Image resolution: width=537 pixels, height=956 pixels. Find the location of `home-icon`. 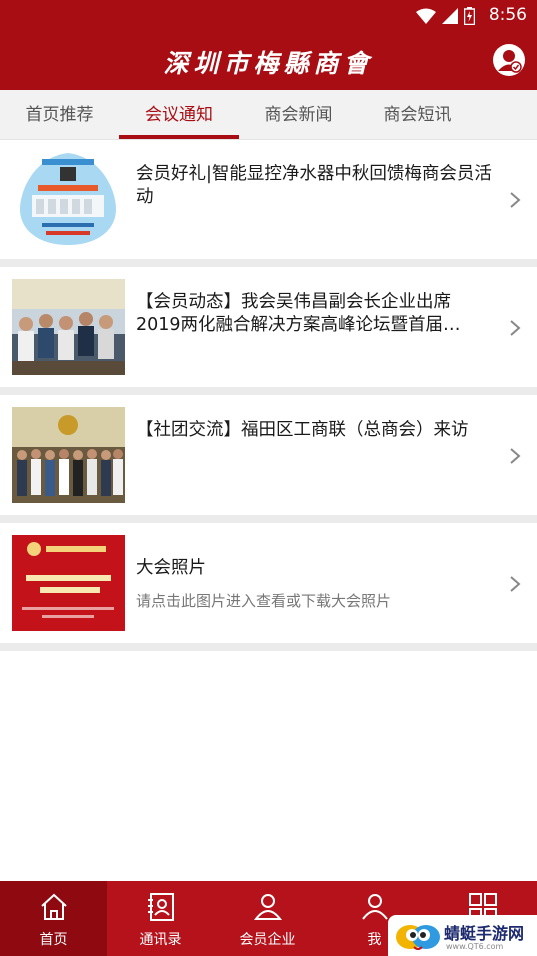

home-icon is located at coordinates (53, 906).